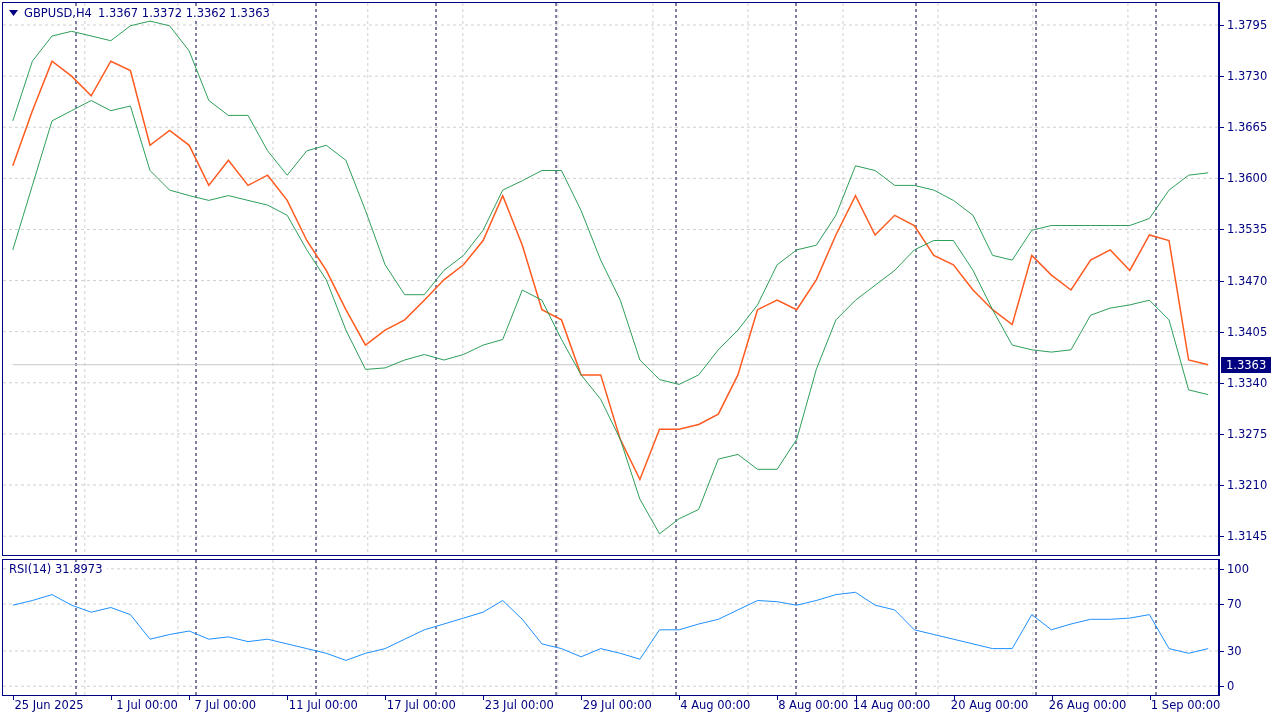 This screenshot has width=1280, height=720. Describe the element at coordinates (1247, 485) in the screenshot. I see `price-axis-label: 1.3210` at that location.